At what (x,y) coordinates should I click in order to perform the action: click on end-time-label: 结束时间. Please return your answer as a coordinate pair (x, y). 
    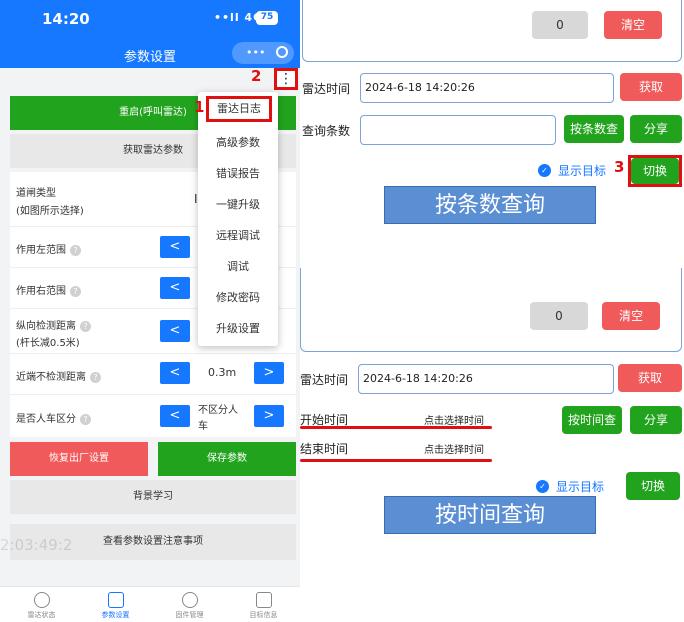
    Looking at the image, I should click on (324, 449).